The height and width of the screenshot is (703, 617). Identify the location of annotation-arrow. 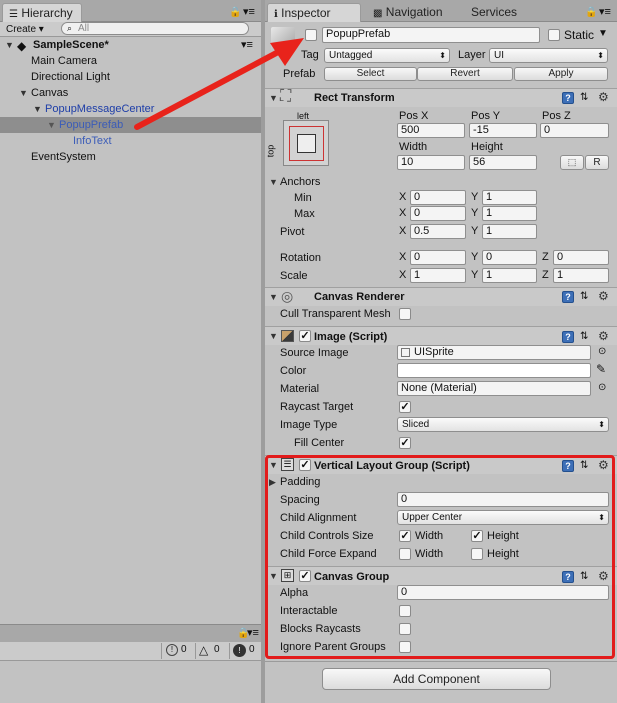
(219, 84).